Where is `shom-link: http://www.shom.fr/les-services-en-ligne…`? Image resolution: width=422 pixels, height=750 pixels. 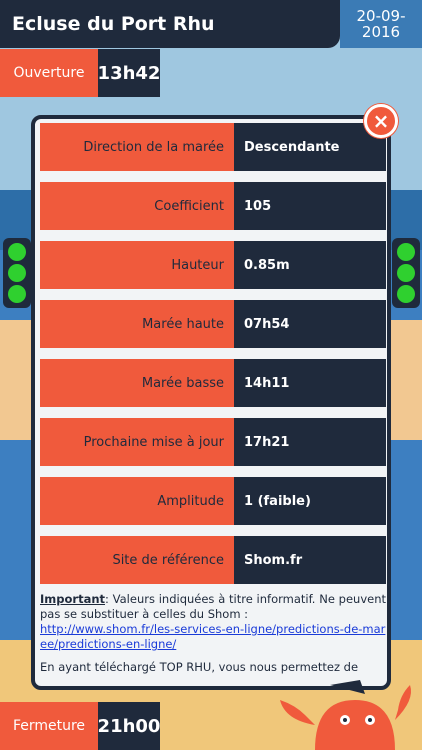
shom-link: http://www.shom.fr/les-services-en-ligne… is located at coordinates (212, 636).